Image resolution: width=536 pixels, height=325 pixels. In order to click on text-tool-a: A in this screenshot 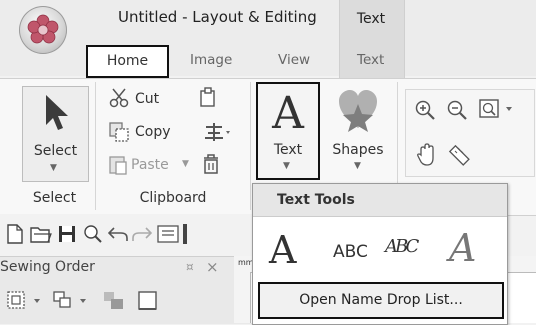, I will do `click(282, 250)`.